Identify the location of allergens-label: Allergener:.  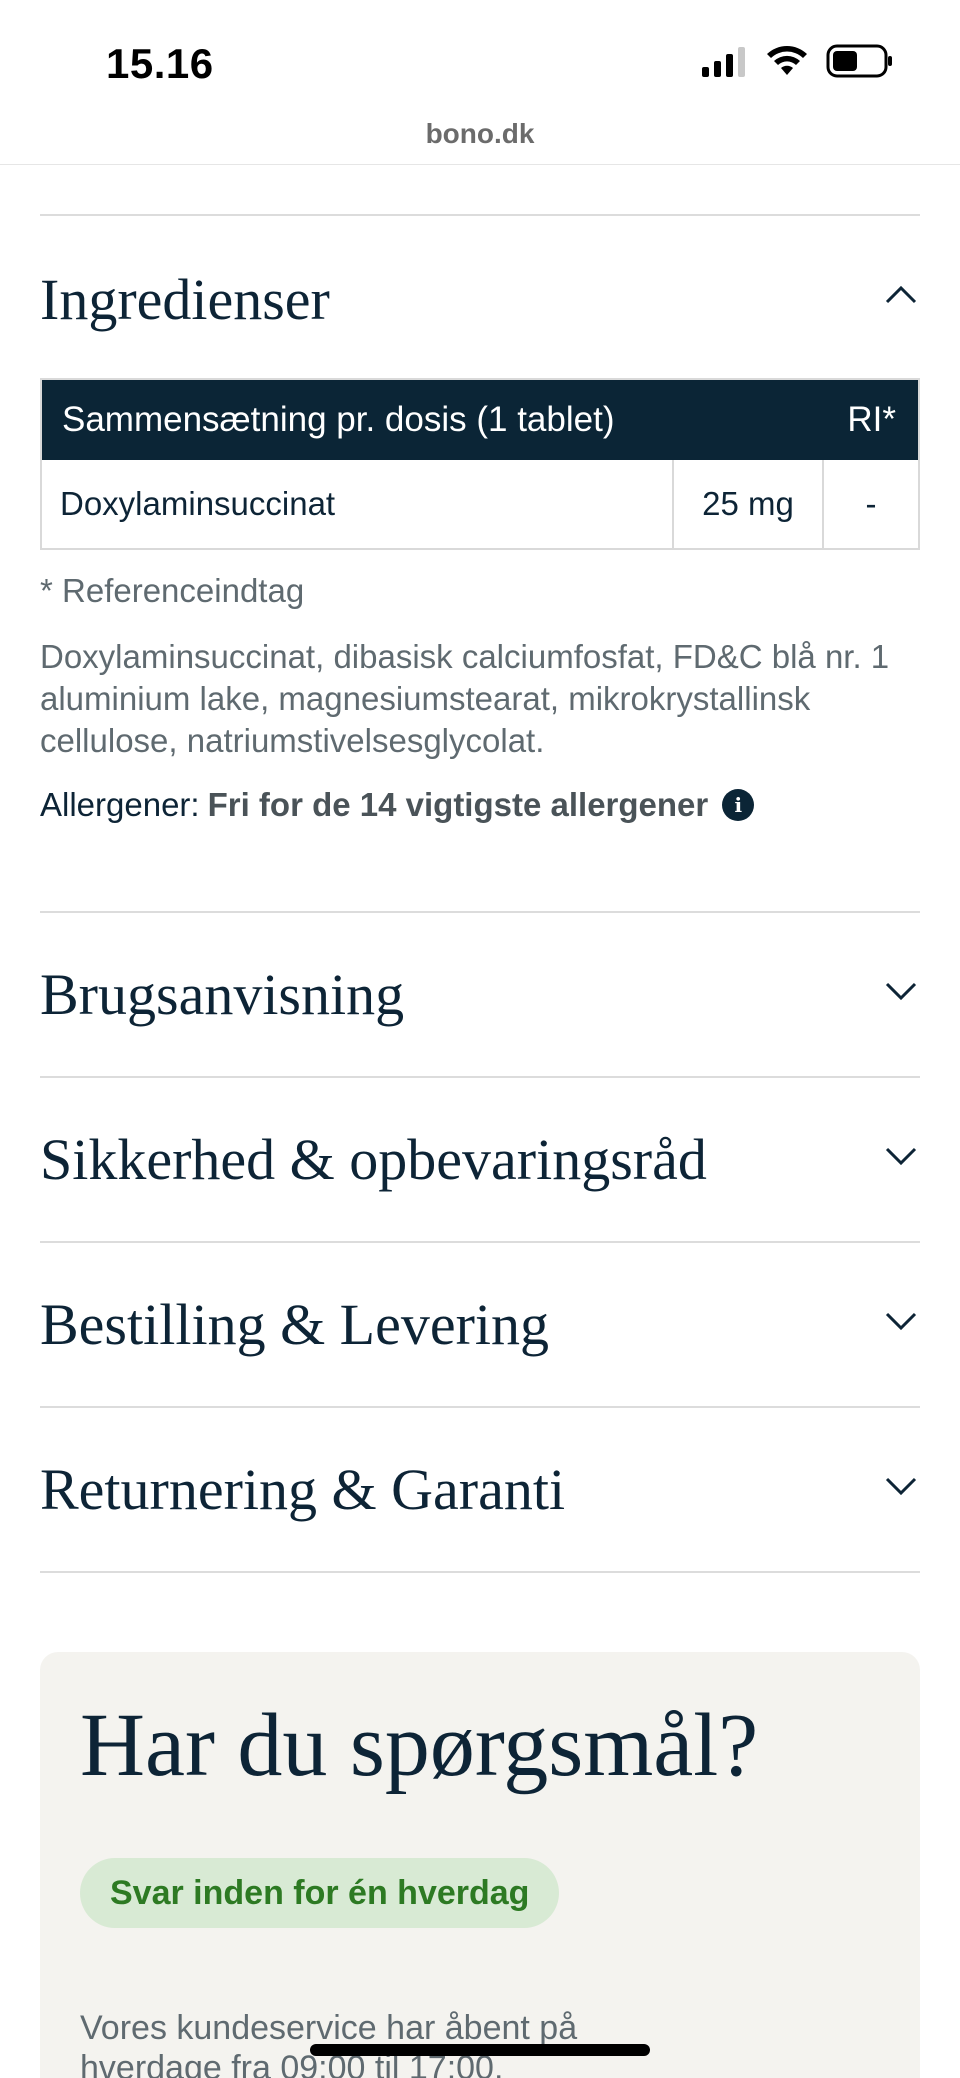
(120, 804).